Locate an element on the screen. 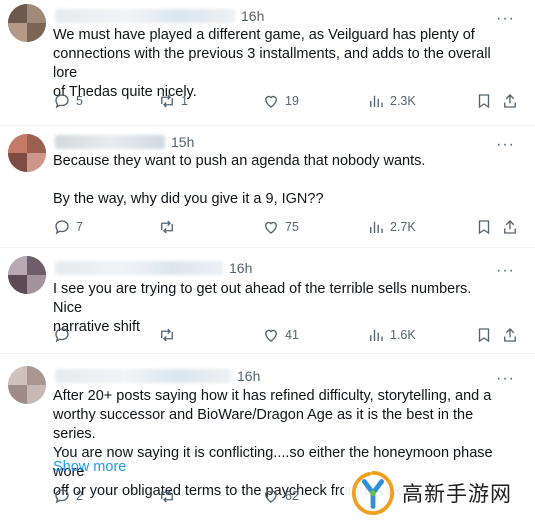  like-button: 19 is located at coordinates (280, 101).